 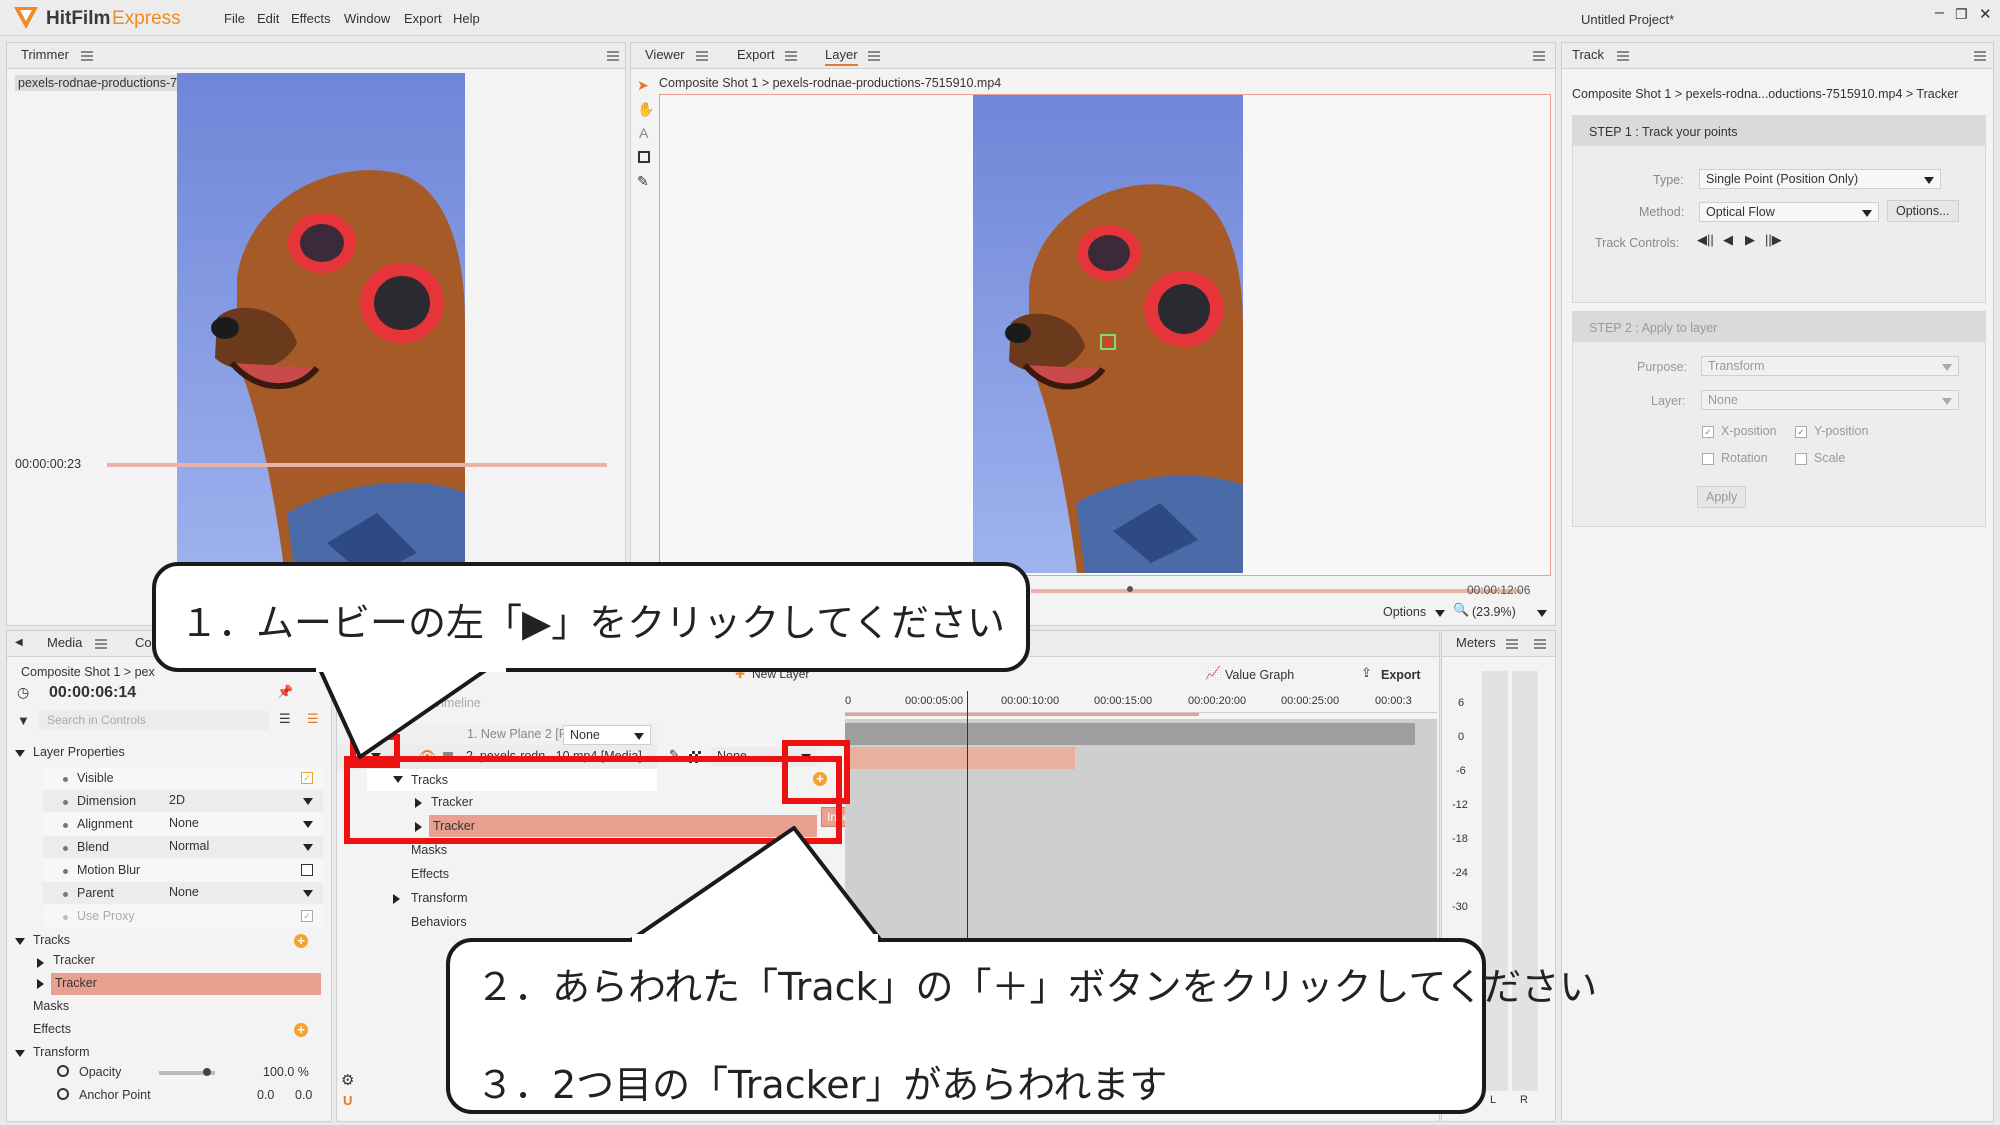 What do you see at coordinates (303, 1095) in the screenshot?
I see `anchor-y-value: 0.0` at bounding box center [303, 1095].